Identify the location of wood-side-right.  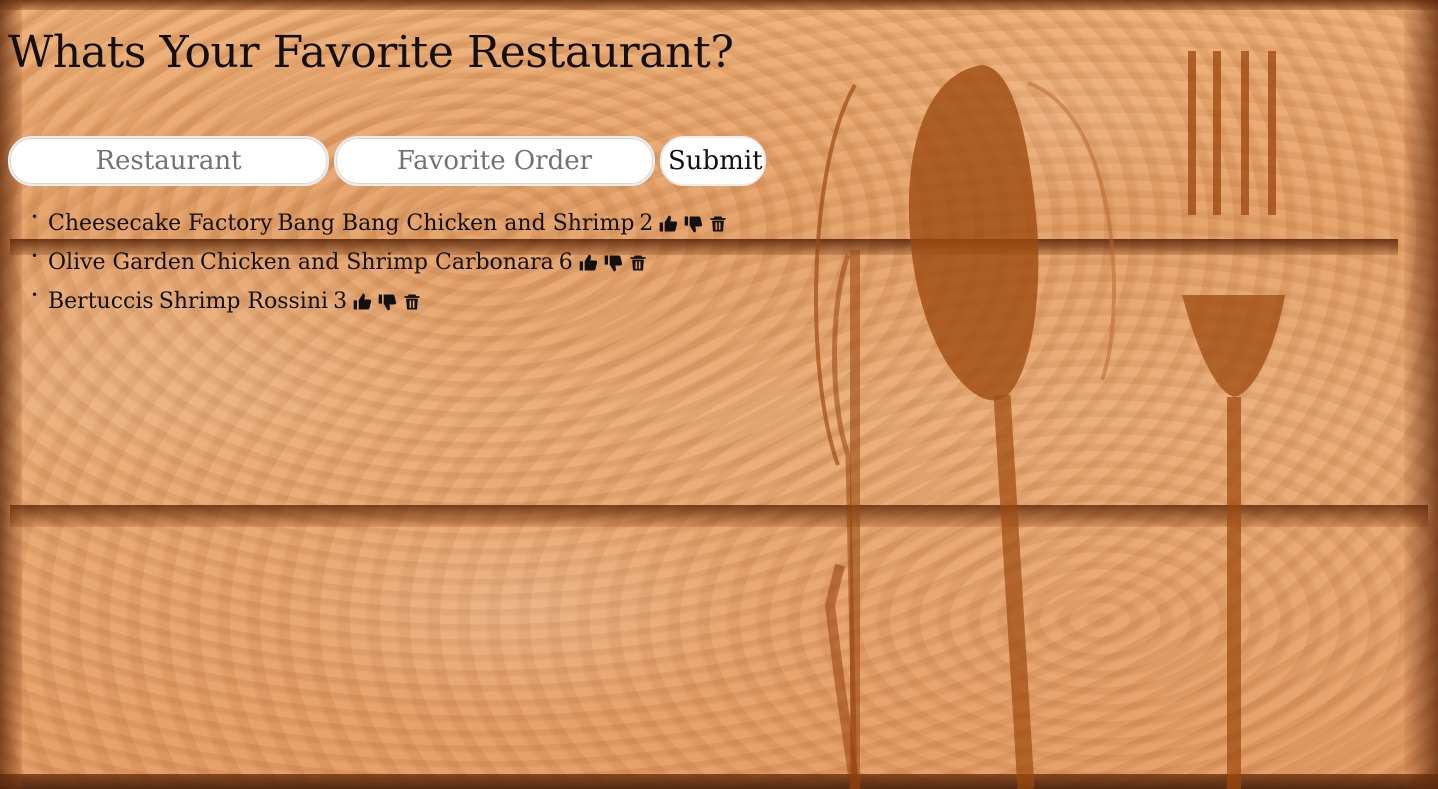
(1421, 394).